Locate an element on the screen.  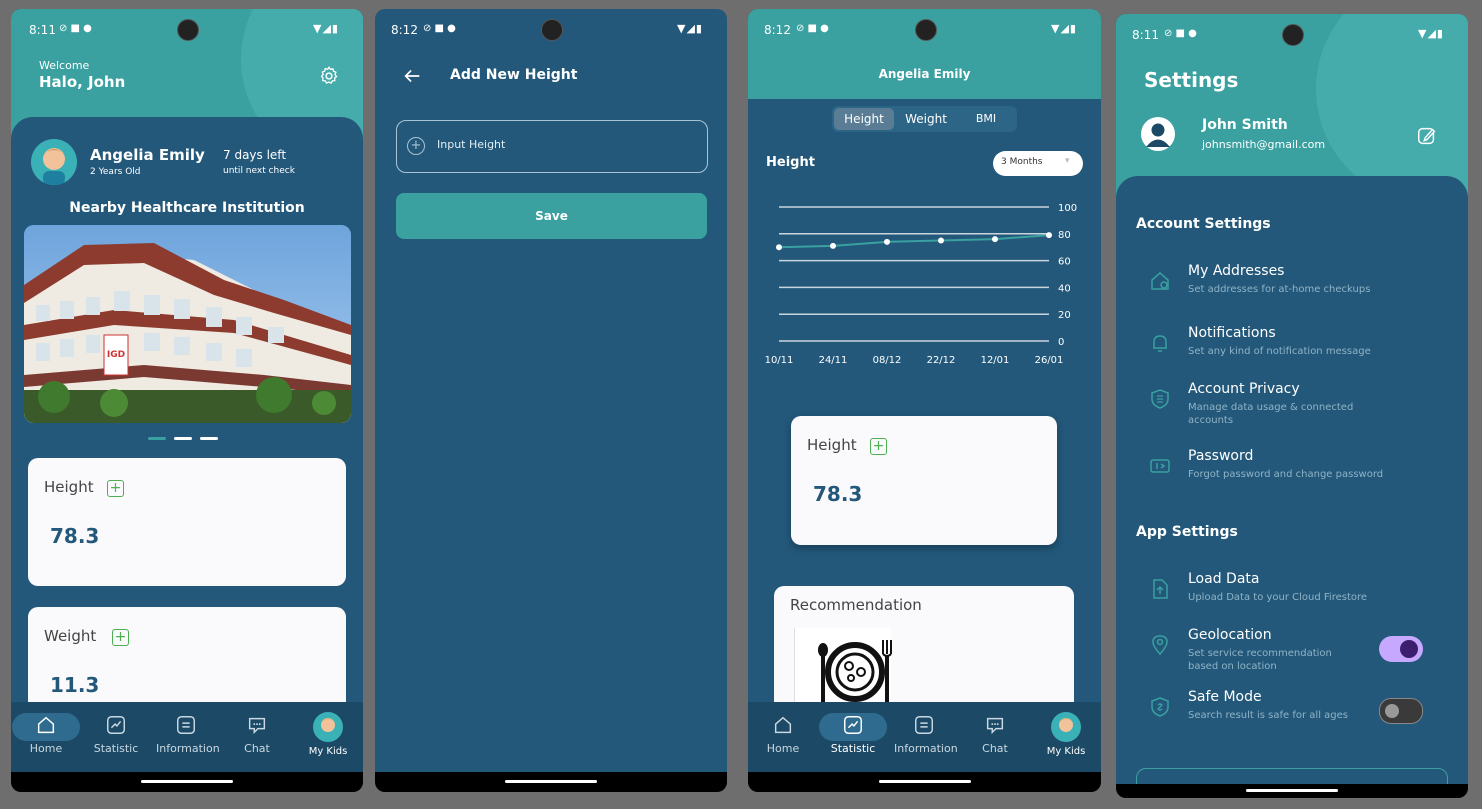
y-tick-label: 80 is located at coordinates (1064, 235).